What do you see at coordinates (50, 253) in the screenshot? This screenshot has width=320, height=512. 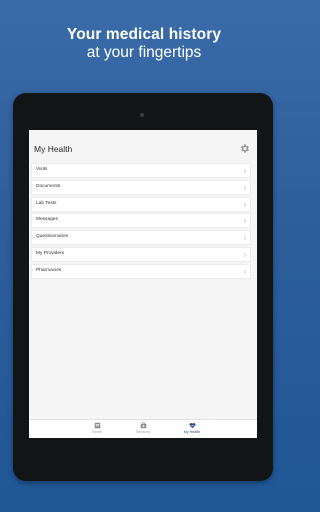 I see `menu-item-label: My Providers` at bounding box center [50, 253].